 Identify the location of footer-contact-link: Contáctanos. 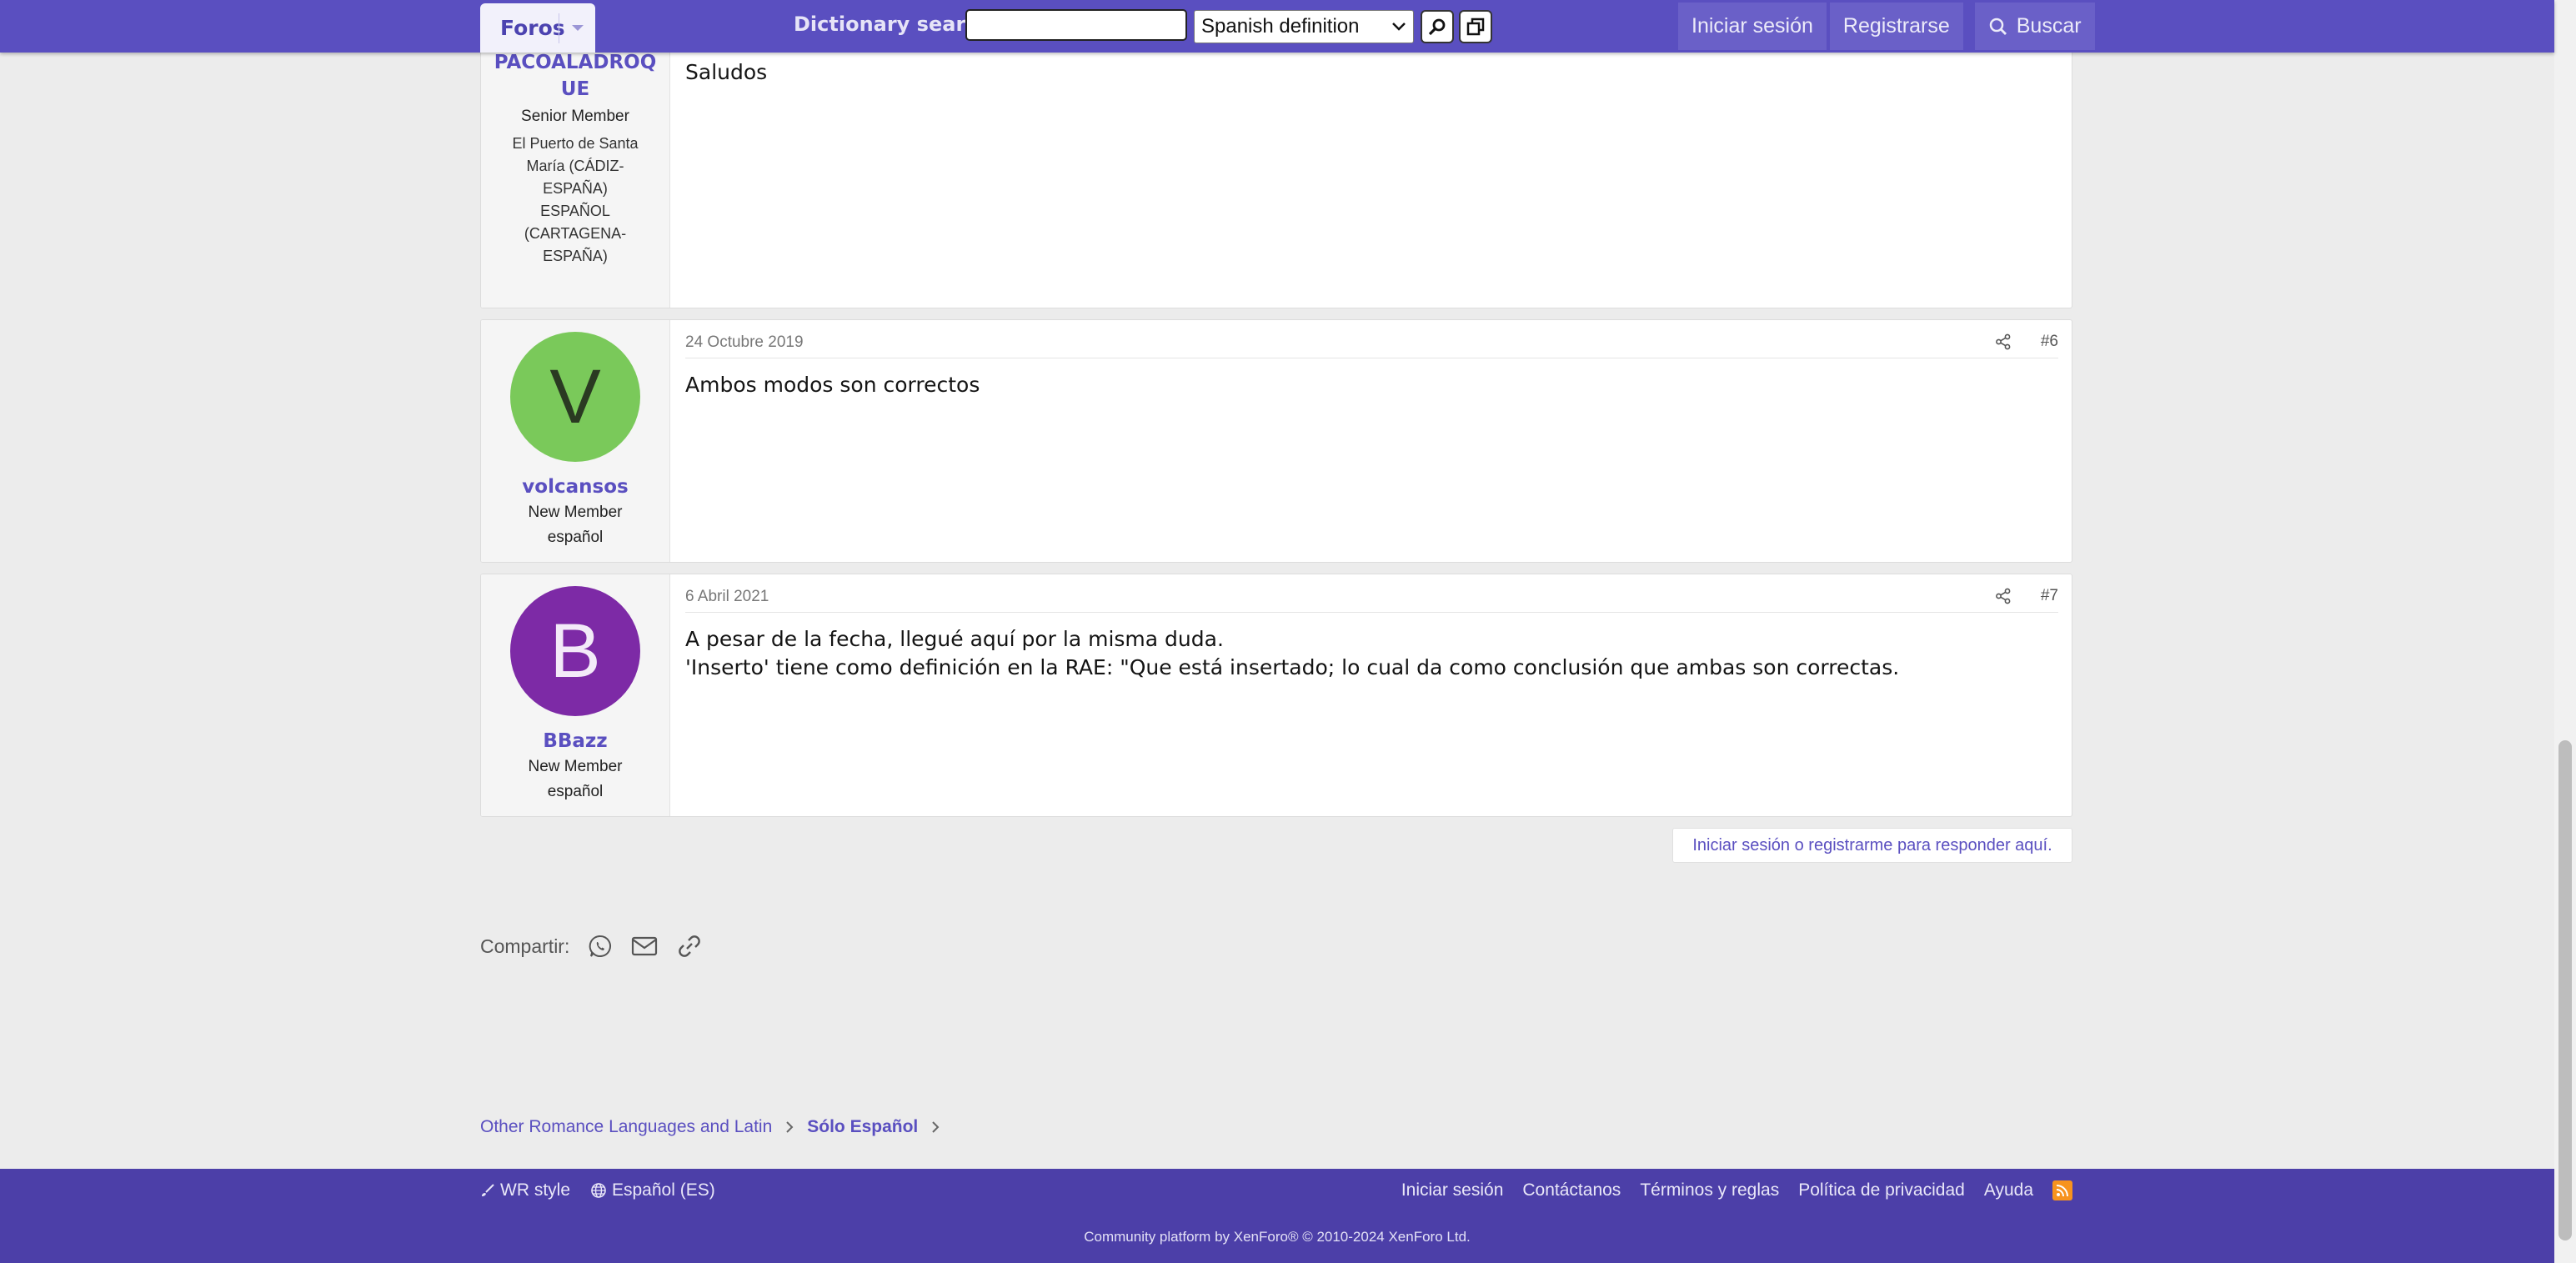
(1571, 1190).